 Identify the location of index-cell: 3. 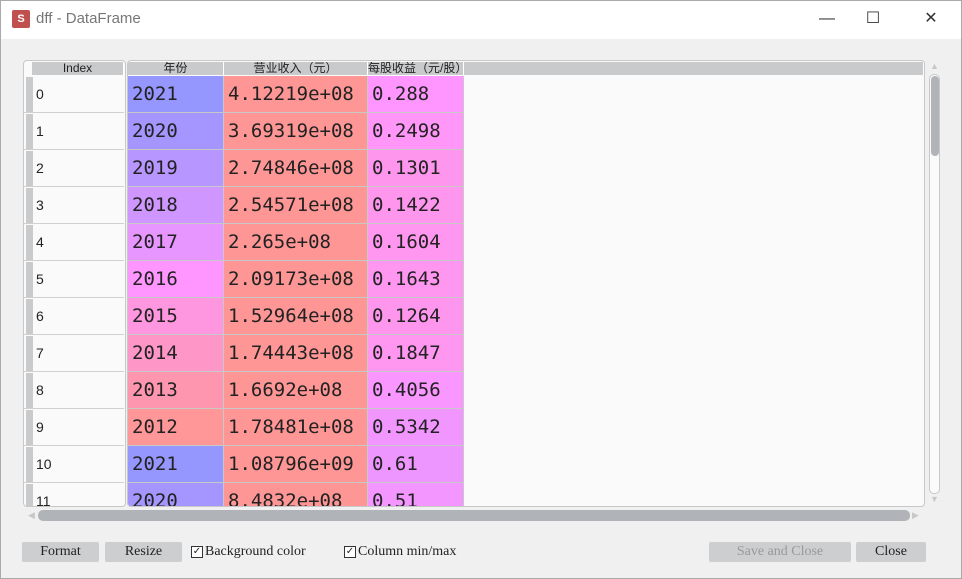
(74, 205).